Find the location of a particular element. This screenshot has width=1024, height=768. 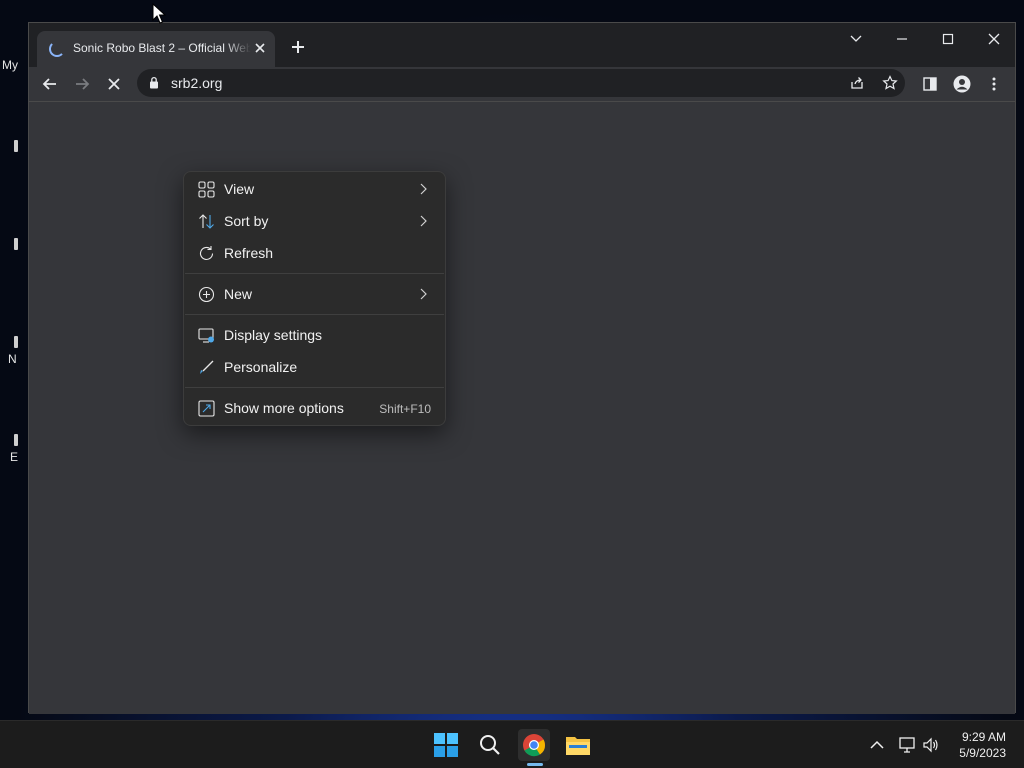

desktop-icon-label: N is located at coordinates (12, 359).